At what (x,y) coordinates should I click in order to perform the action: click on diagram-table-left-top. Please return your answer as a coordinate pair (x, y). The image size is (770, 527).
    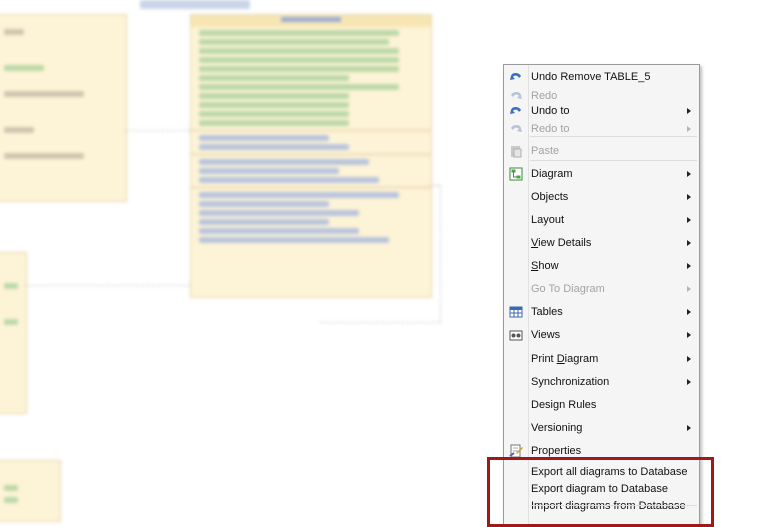
    Looking at the image, I should click on (63, 108).